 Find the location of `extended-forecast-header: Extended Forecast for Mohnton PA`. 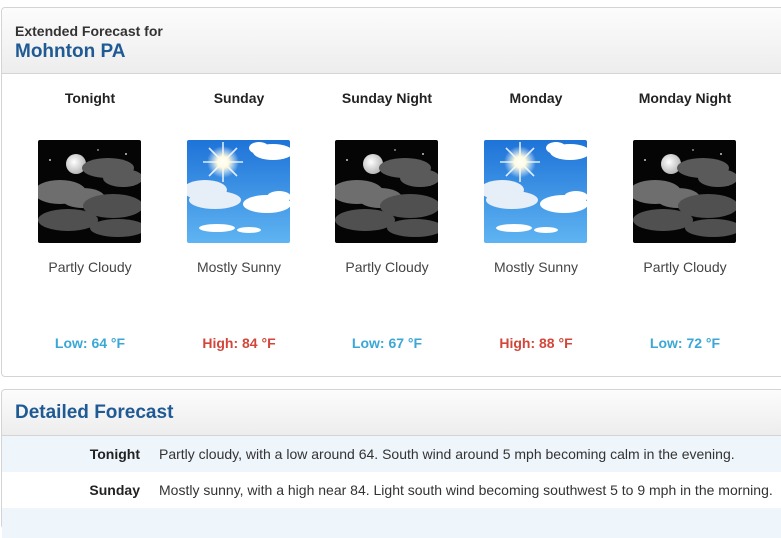

extended-forecast-header: Extended Forecast for Mohnton PA is located at coordinates (391, 41).